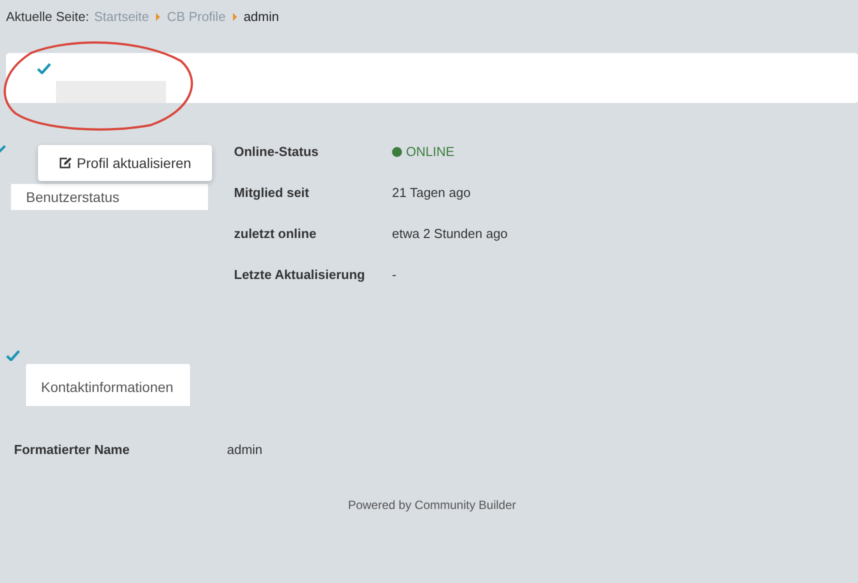 The image size is (858, 583). Describe the element at coordinates (48, 17) in the screenshot. I see `breadcrumb-label: Aktuelle Seite:` at that location.